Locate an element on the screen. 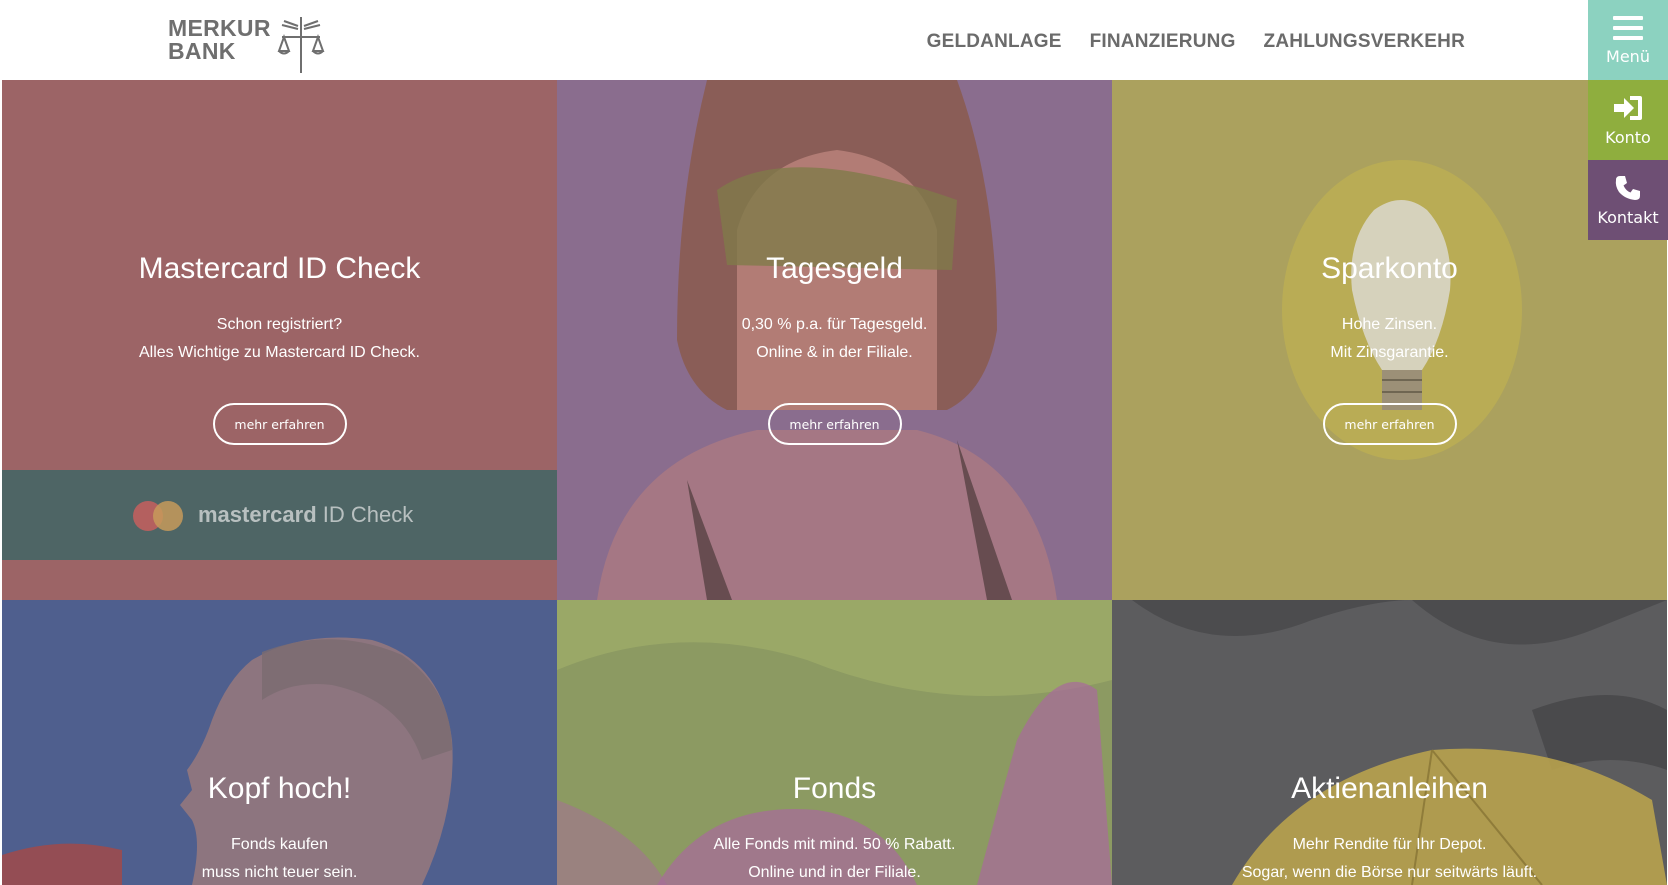 The height and width of the screenshot is (885, 1668). side-tabs: Menü Konto Kontakt is located at coordinates (1628, 120).